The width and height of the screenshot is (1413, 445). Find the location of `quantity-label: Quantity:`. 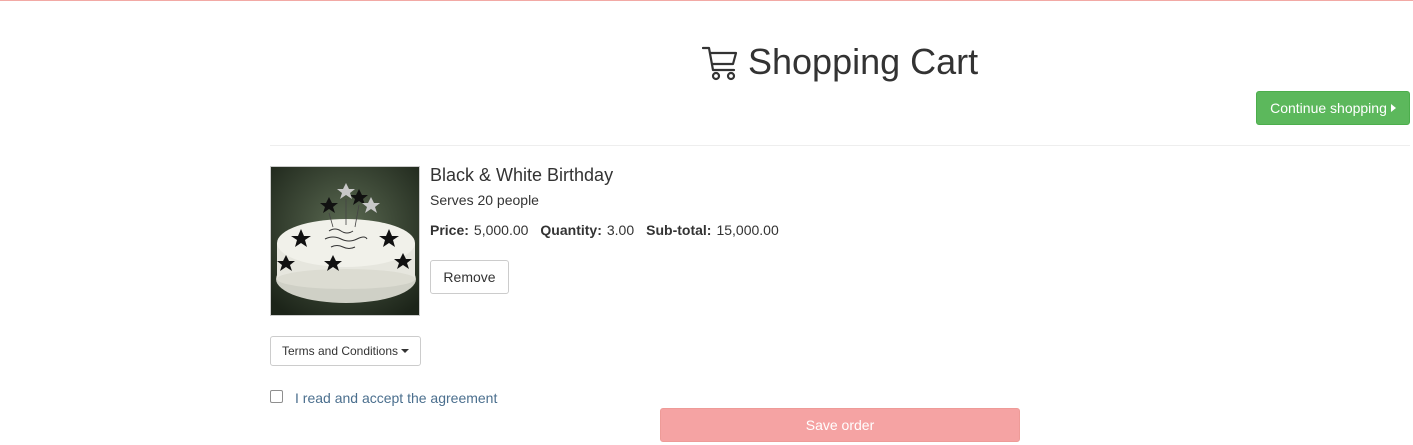

quantity-label: Quantity: is located at coordinates (571, 230).